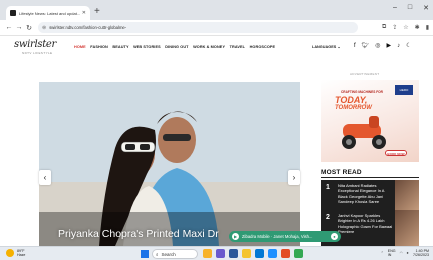 The image size is (433, 260). I want to click on taskbar-search: ⌕ Search, so click(175, 254).